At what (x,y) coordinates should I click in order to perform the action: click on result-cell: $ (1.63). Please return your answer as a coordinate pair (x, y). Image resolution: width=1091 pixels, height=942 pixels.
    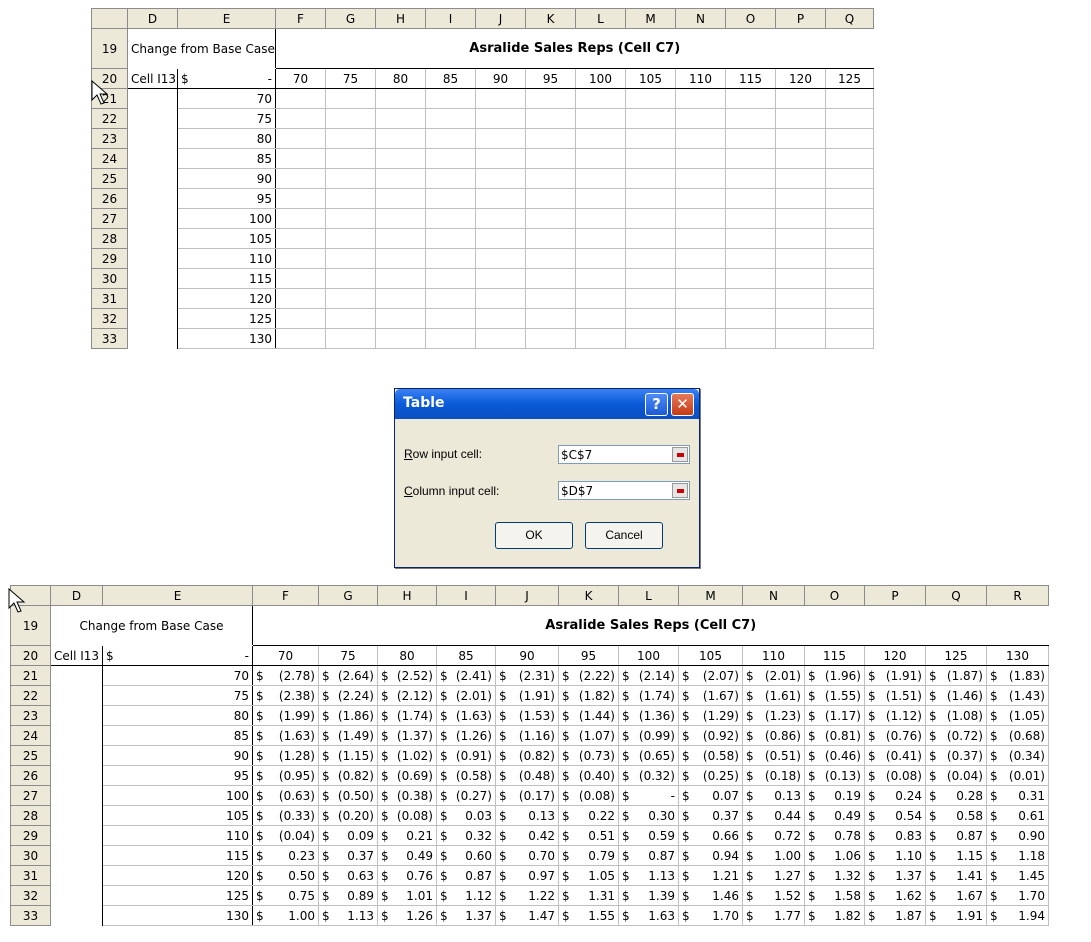
    Looking at the image, I should click on (285, 735).